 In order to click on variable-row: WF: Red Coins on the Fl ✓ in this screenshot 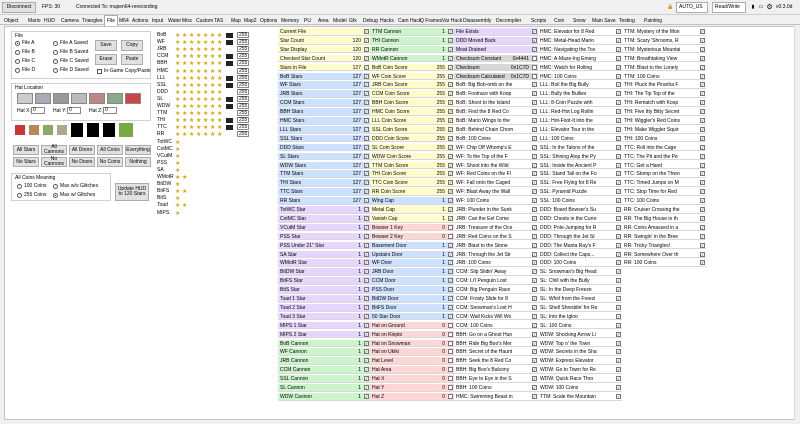, I will do `click(496, 174)`.